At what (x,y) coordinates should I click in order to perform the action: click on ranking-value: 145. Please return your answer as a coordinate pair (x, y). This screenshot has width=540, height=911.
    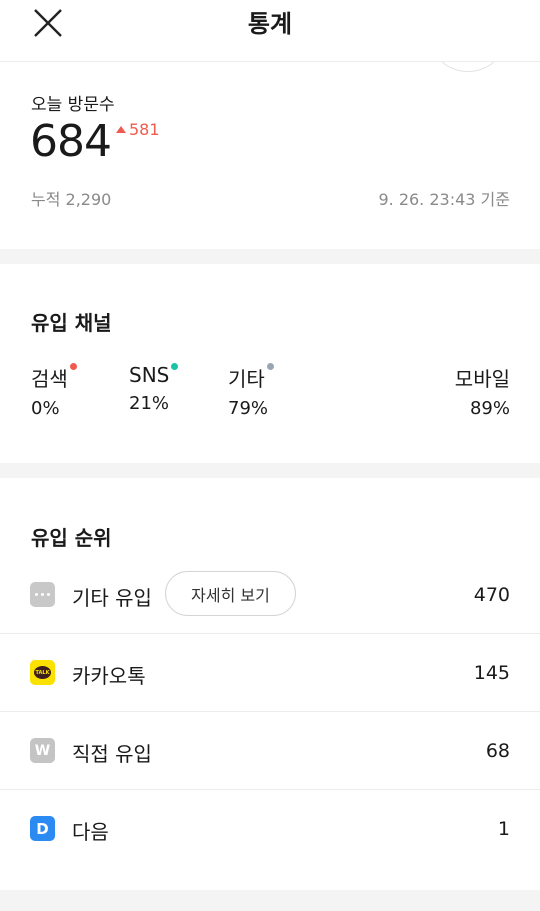
    Looking at the image, I should click on (491, 673).